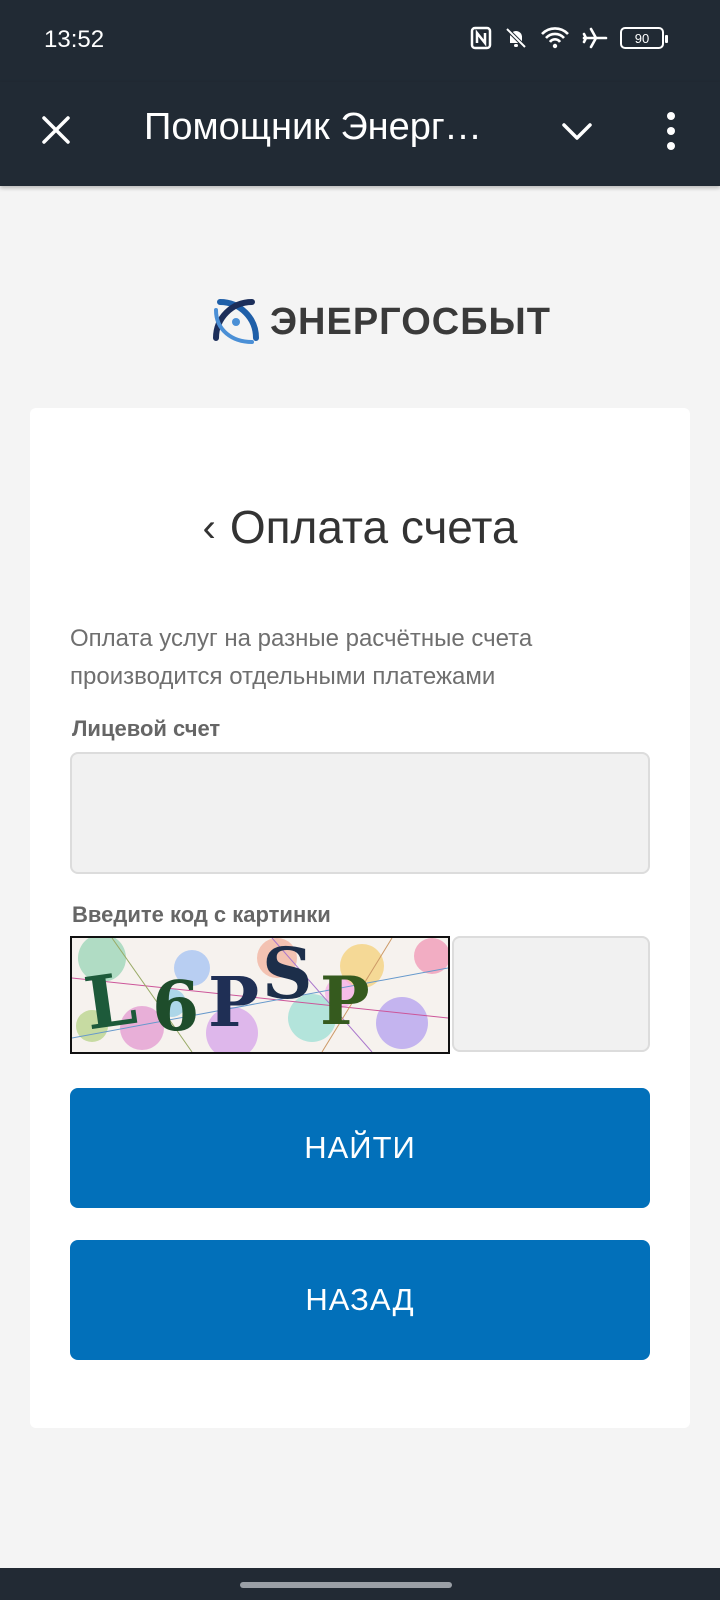 The width and height of the screenshot is (720, 1600). Describe the element at coordinates (74, 39) in the screenshot. I see `status-time: 13:52` at that location.